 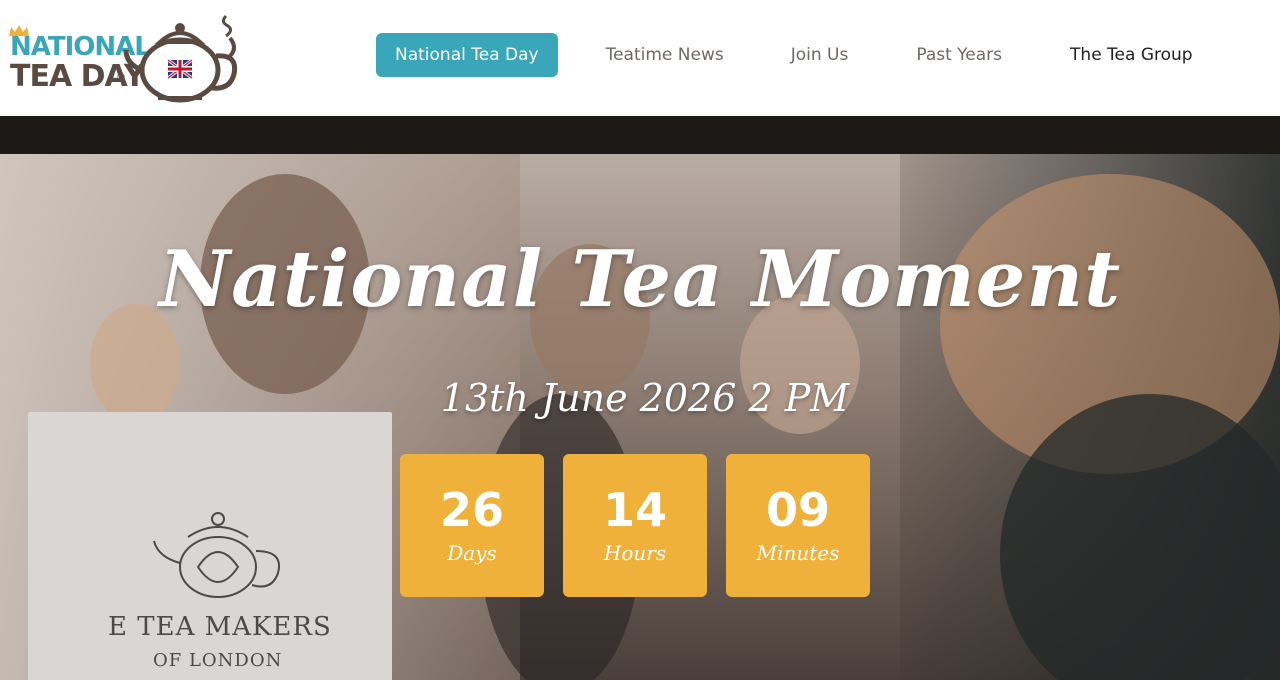 I want to click on tea-makers-sign: E TEA MAKERS OF LONDON, so click(x=210, y=546).